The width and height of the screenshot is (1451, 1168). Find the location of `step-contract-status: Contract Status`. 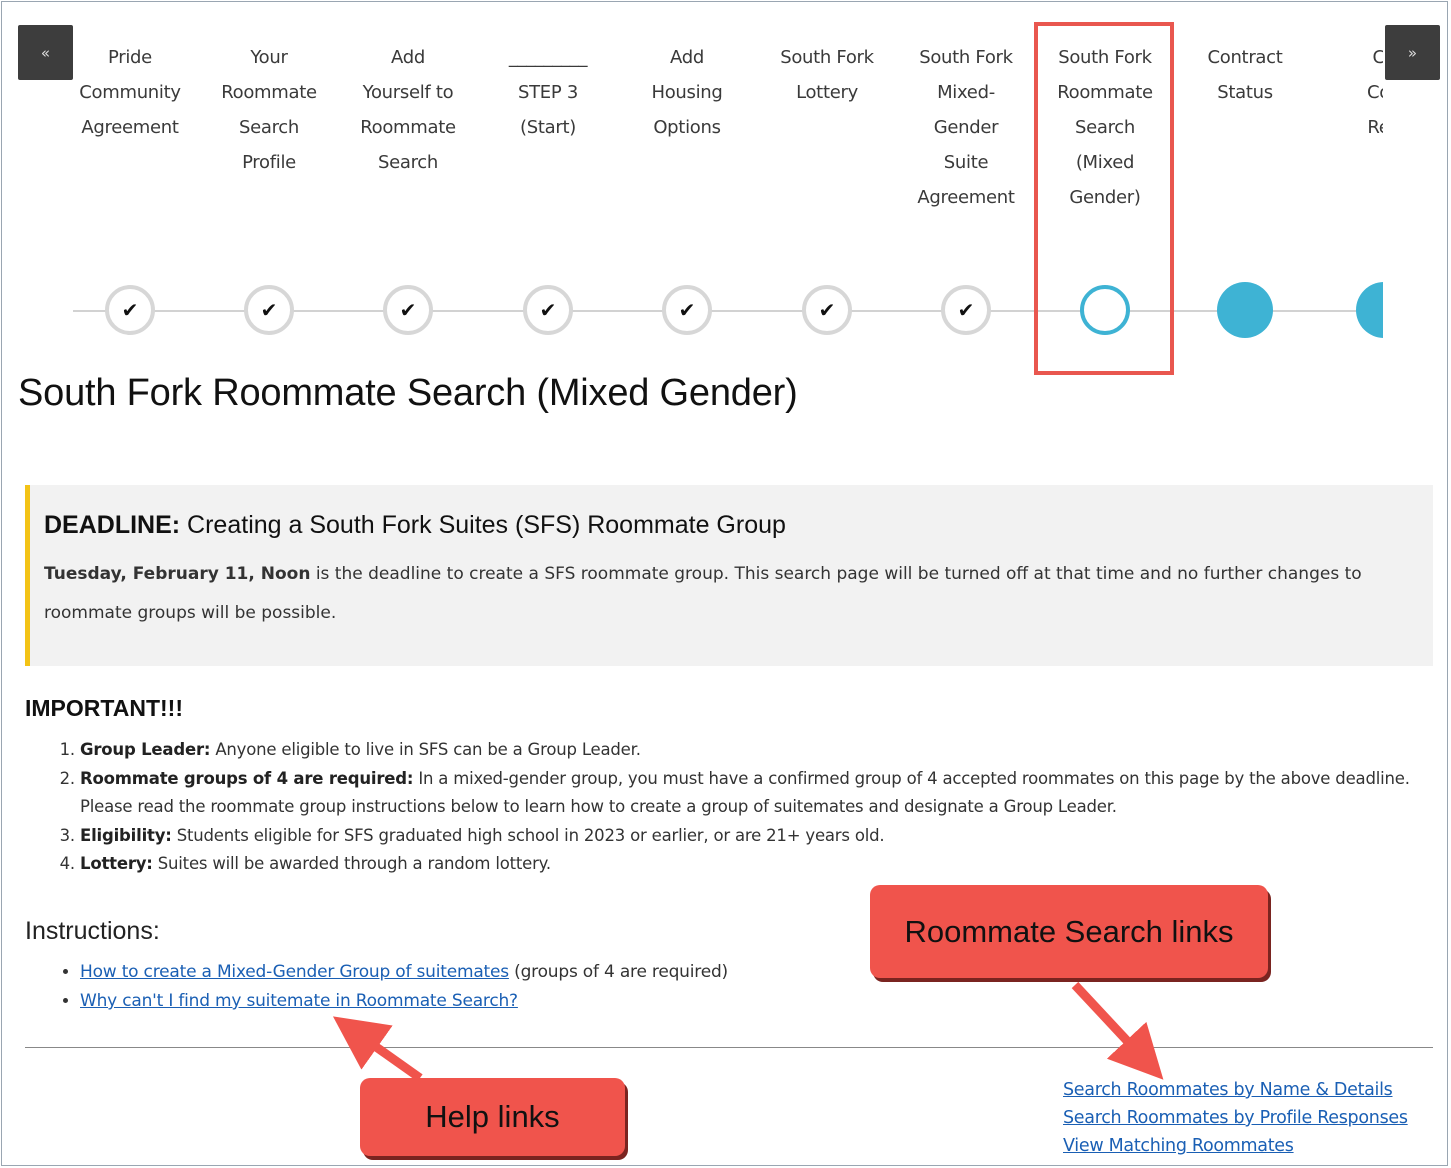

step-contract-status: Contract Status is located at coordinates (1245, 189).